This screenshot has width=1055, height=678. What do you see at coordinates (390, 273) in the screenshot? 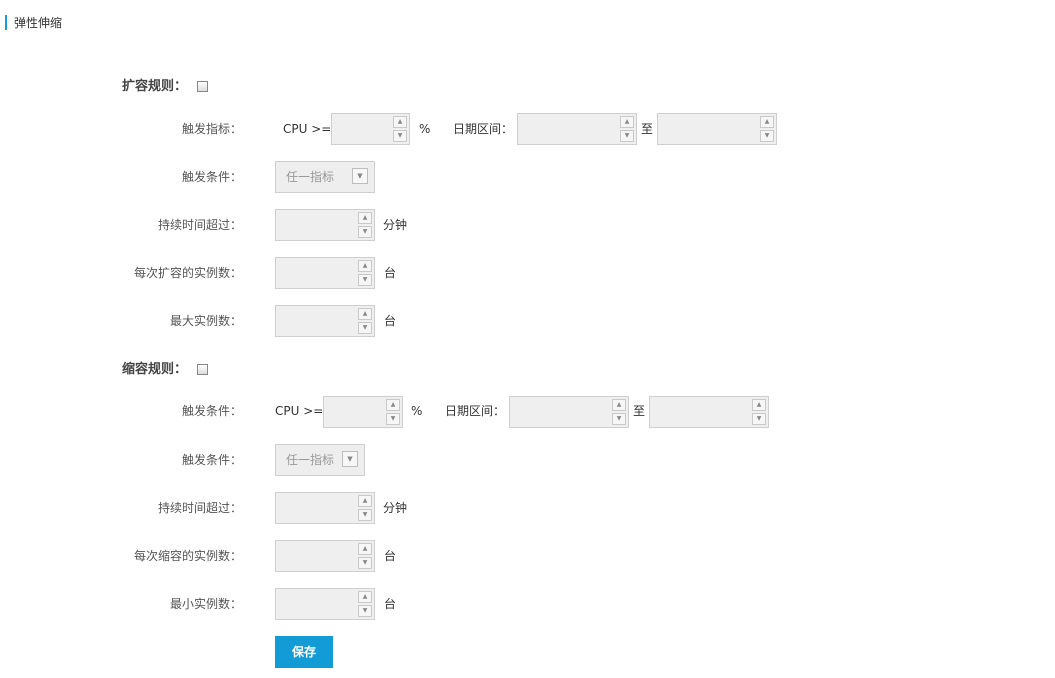
I see `scale-out-step-unit: 台` at bounding box center [390, 273].